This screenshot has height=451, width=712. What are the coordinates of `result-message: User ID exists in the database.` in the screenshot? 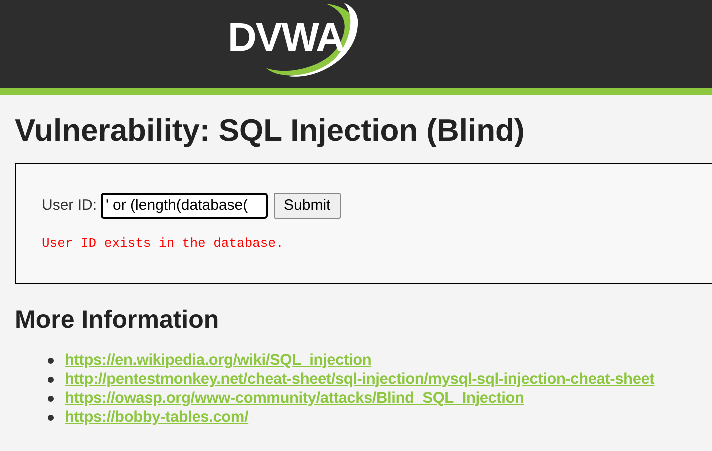 It's located at (163, 243).